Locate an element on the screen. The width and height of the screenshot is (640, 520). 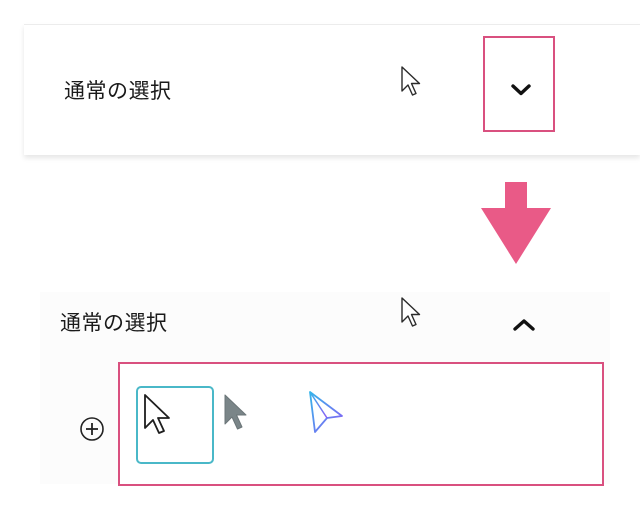
gray-pointer-icon is located at coordinates (235, 412).